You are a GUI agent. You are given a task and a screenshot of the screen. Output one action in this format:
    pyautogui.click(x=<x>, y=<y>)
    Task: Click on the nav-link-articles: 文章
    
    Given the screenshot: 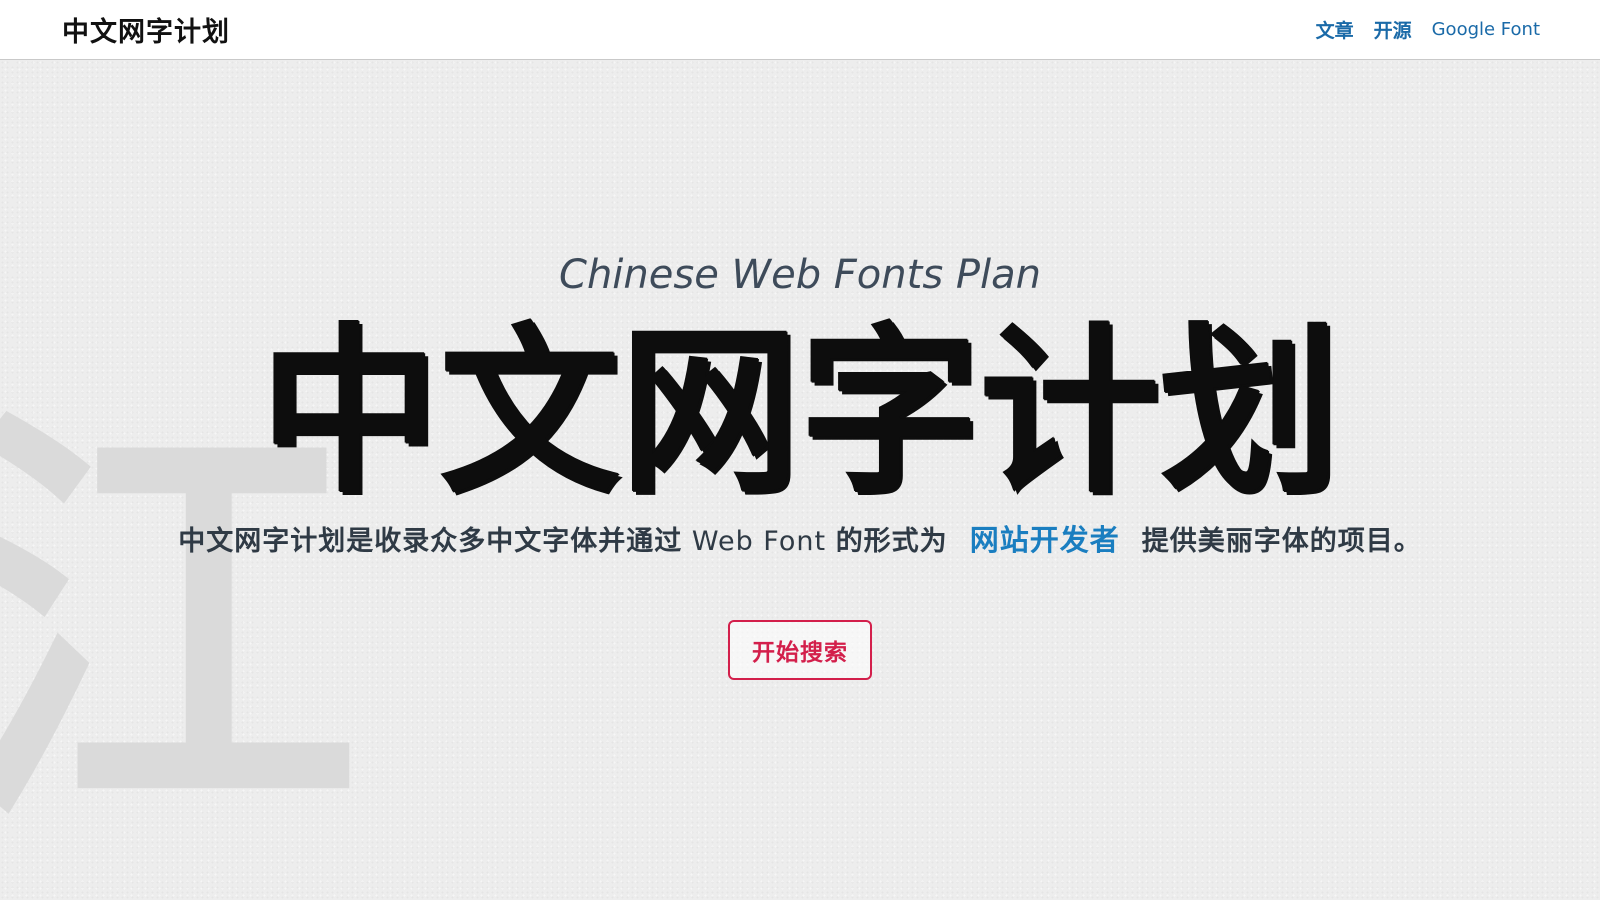 What is the action you would take?
    pyautogui.click(x=1335, y=29)
    